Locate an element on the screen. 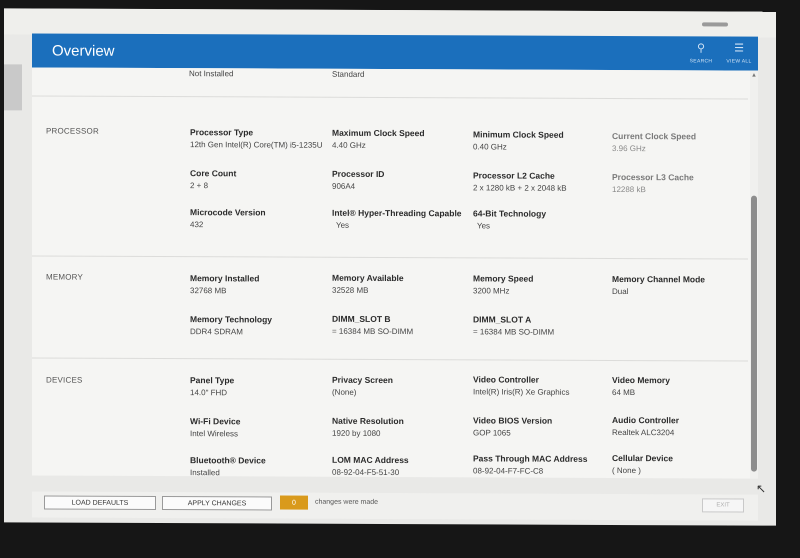 This screenshot has height=558, width=800. field-label: Memory Installed is located at coordinates (225, 278).